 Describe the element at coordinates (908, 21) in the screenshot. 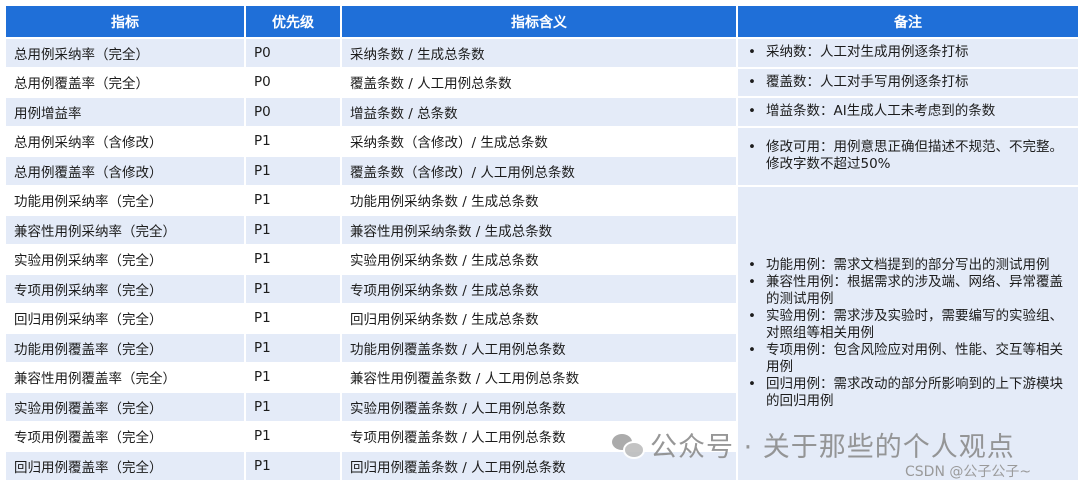

I see `header-remark: 备注` at that location.